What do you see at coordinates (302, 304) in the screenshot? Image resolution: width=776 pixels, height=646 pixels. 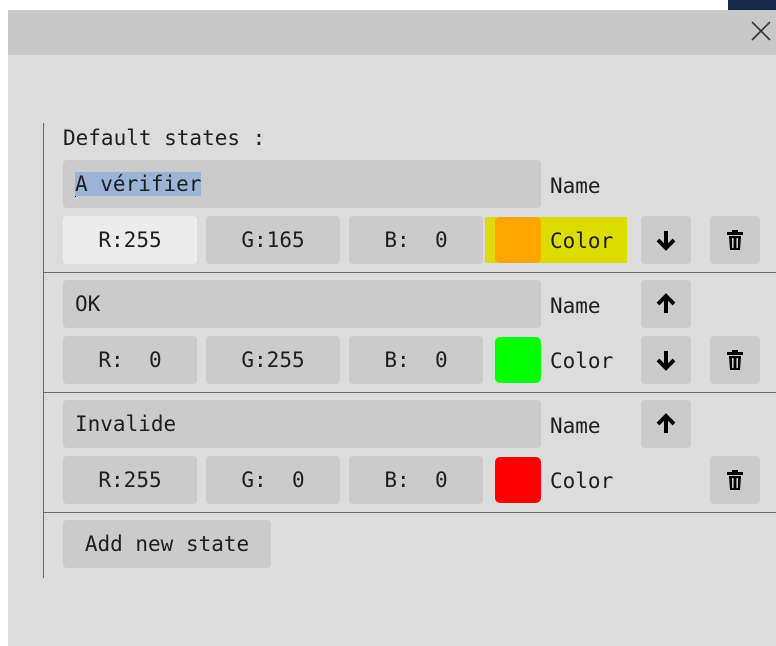 I see `state-name-input: OK` at bounding box center [302, 304].